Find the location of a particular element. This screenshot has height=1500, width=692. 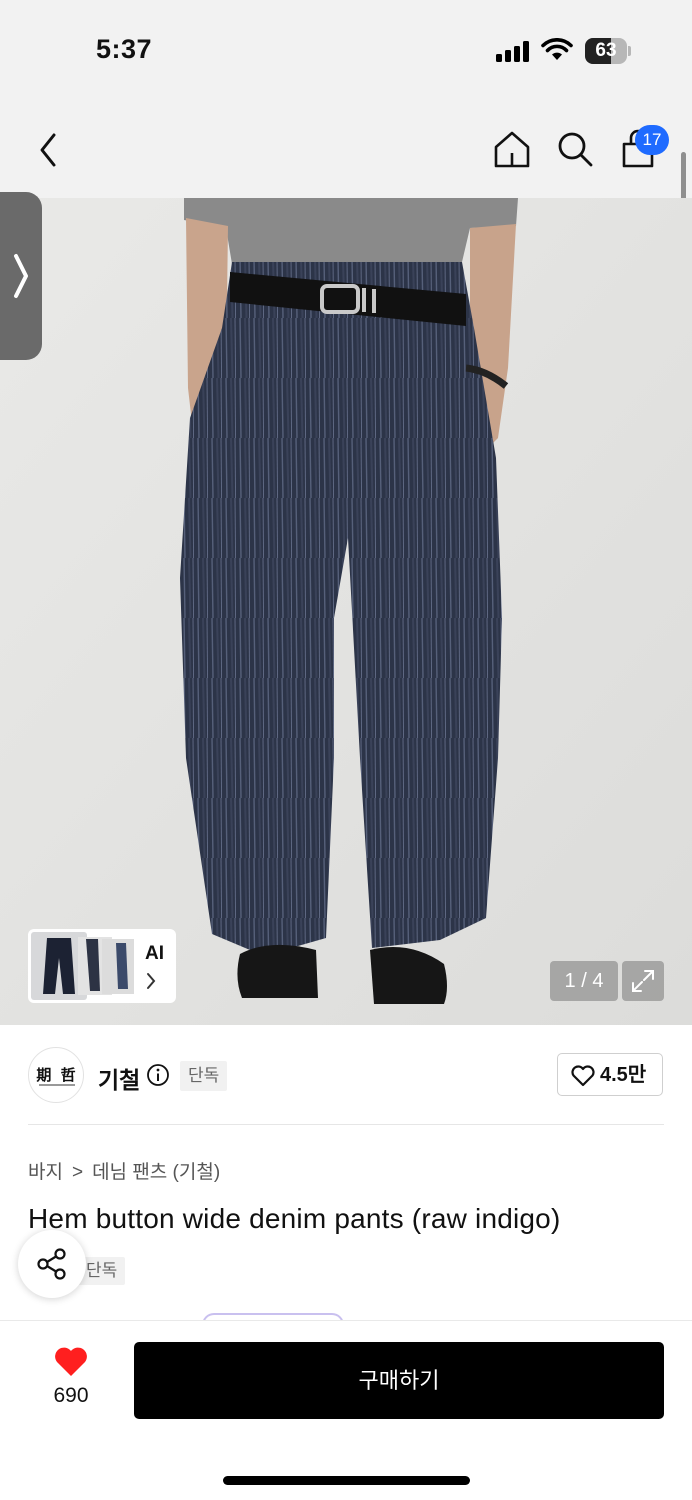

brand-like-count: 4.5만 is located at coordinates (623, 1075).